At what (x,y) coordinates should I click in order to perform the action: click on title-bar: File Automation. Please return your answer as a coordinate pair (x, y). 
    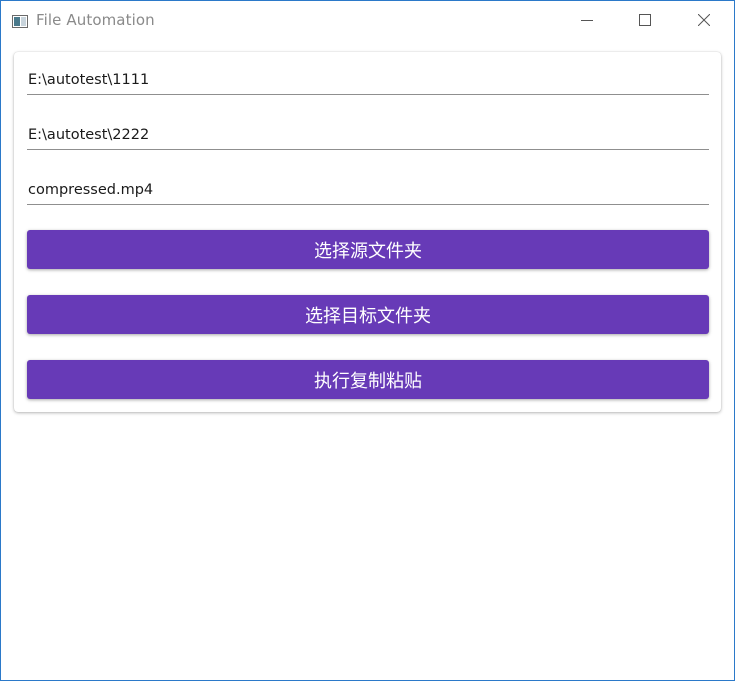
    Looking at the image, I should click on (367, 20).